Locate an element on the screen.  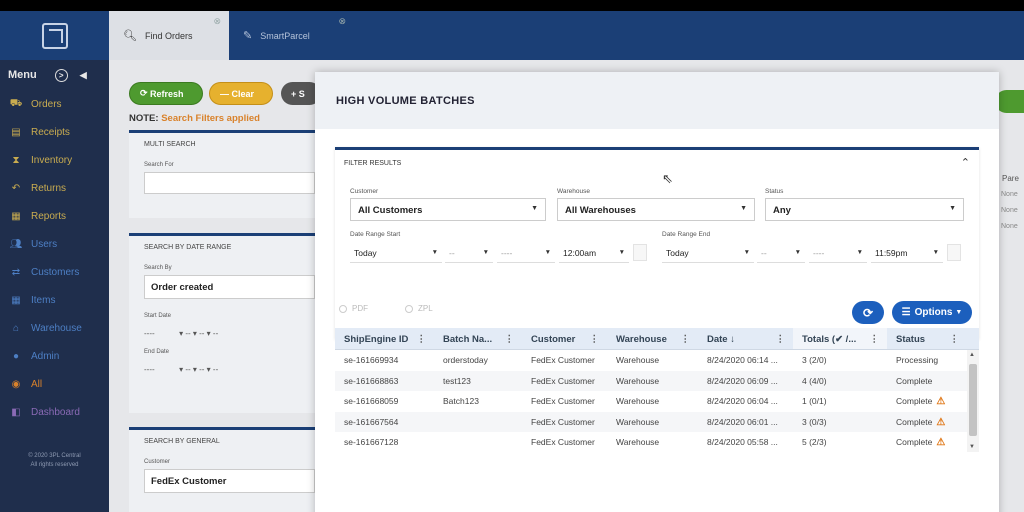
options-button: ☰ Options ▼ is located at coordinates (932, 312).